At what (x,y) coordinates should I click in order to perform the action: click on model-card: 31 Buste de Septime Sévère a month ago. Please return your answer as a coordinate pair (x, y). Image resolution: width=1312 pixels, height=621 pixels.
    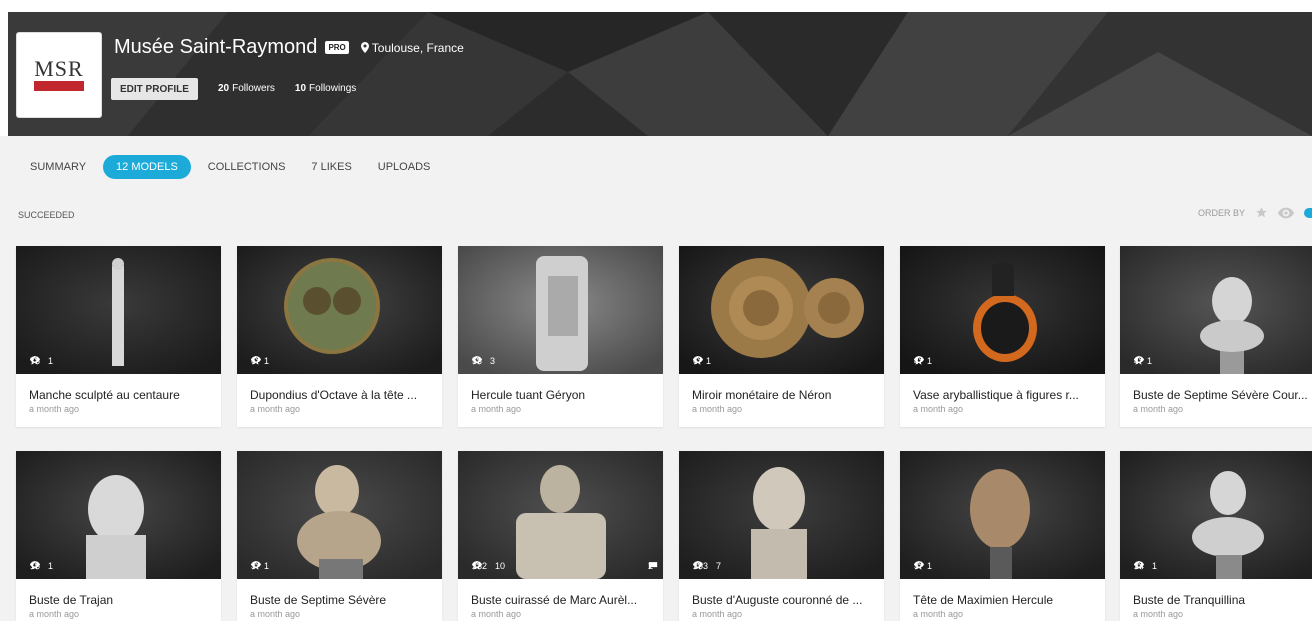
    Looking at the image, I should click on (339, 536).